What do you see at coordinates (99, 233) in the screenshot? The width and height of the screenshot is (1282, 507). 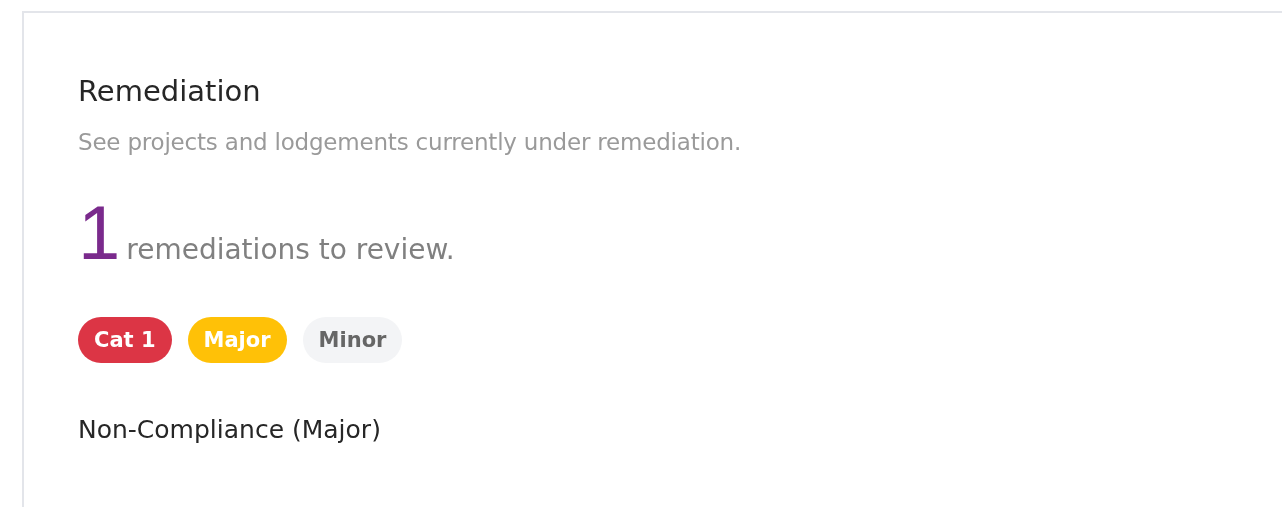 I see `remediation-count: 1` at bounding box center [99, 233].